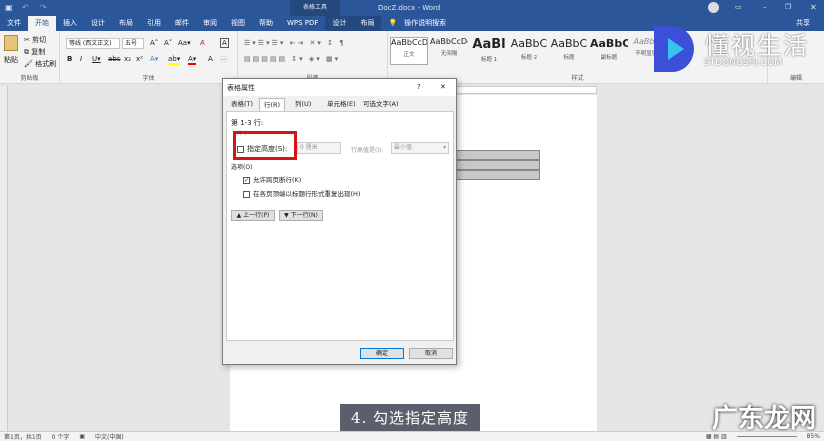 This screenshot has height=441, width=824. I want to click on tab-home: 开始, so click(42, 23).